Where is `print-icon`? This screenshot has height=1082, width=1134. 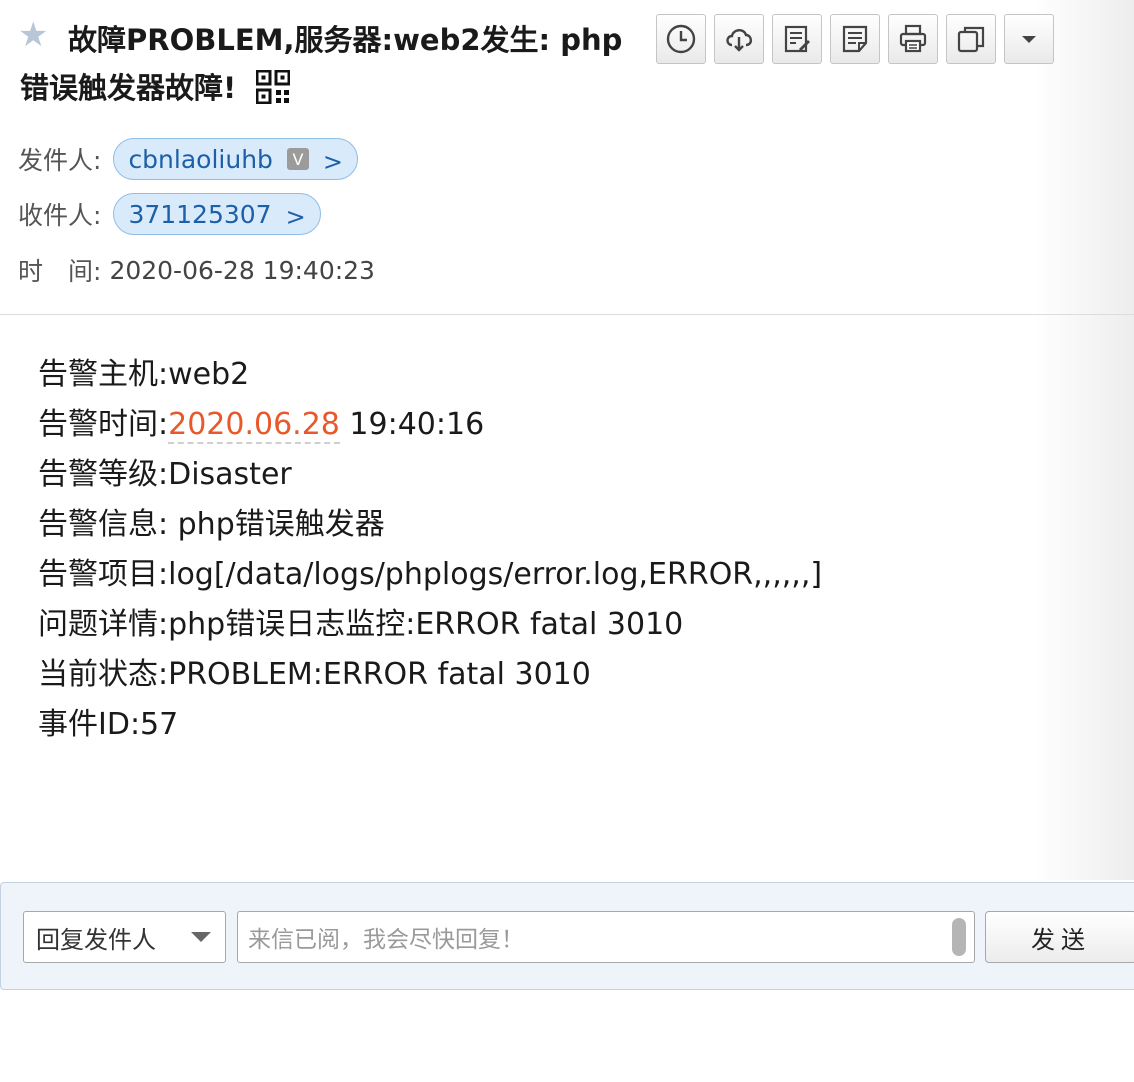
print-icon is located at coordinates (913, 38).